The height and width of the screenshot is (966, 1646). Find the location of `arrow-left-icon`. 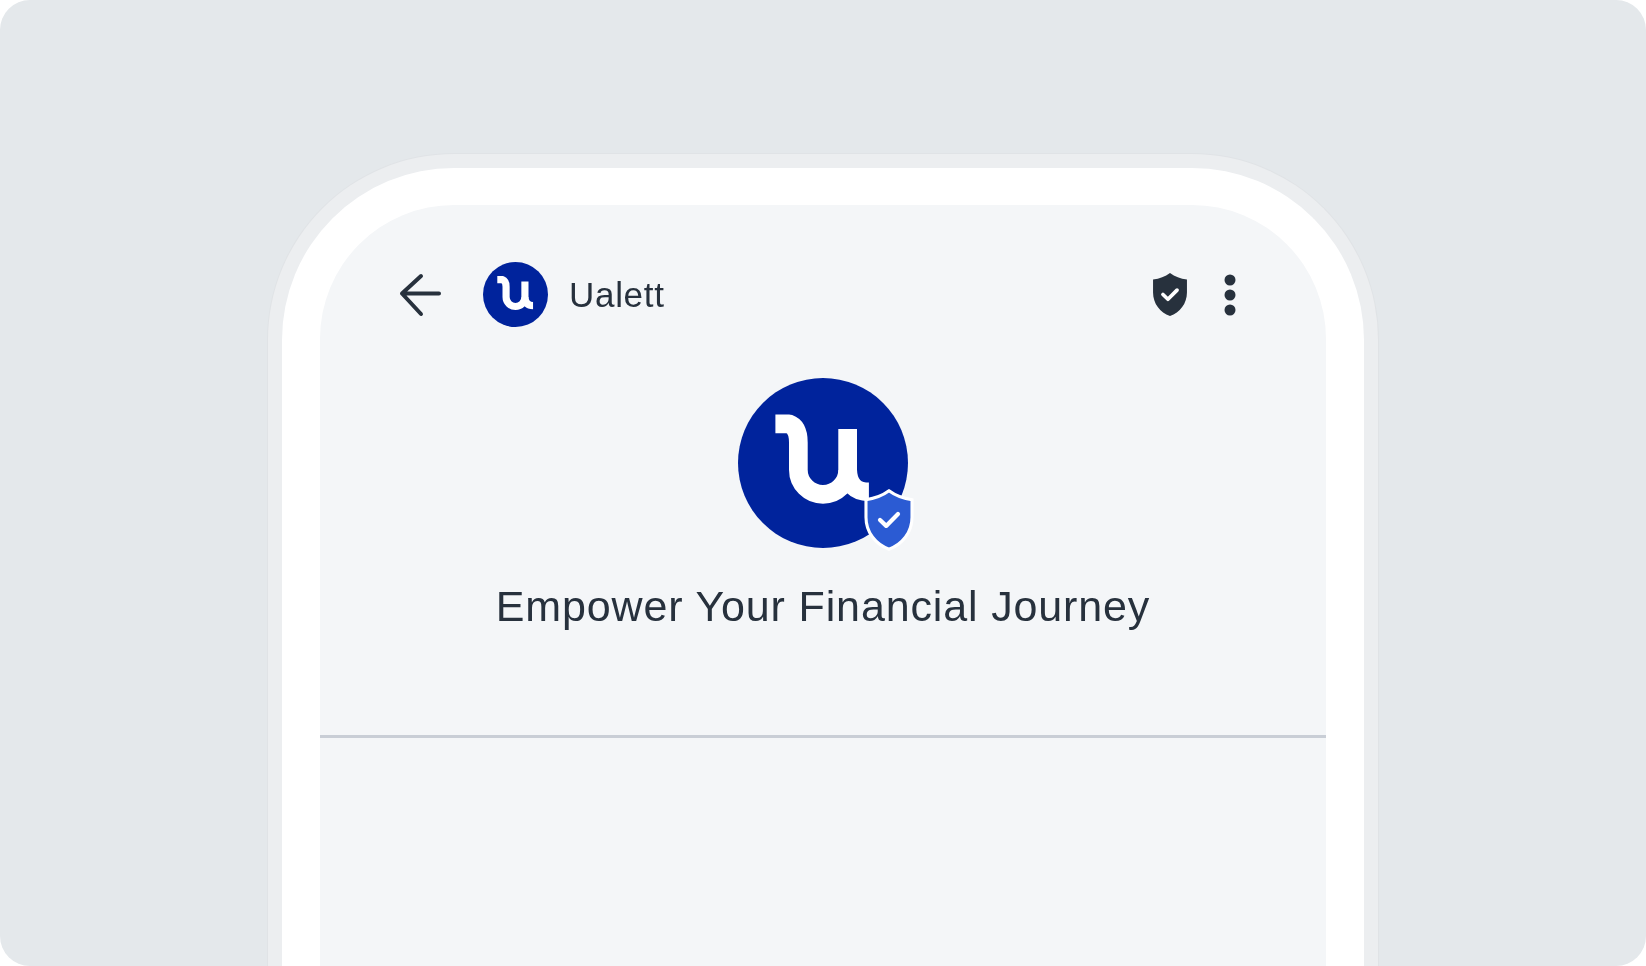

arrow-left-icon is located at coordinates (420, 294).